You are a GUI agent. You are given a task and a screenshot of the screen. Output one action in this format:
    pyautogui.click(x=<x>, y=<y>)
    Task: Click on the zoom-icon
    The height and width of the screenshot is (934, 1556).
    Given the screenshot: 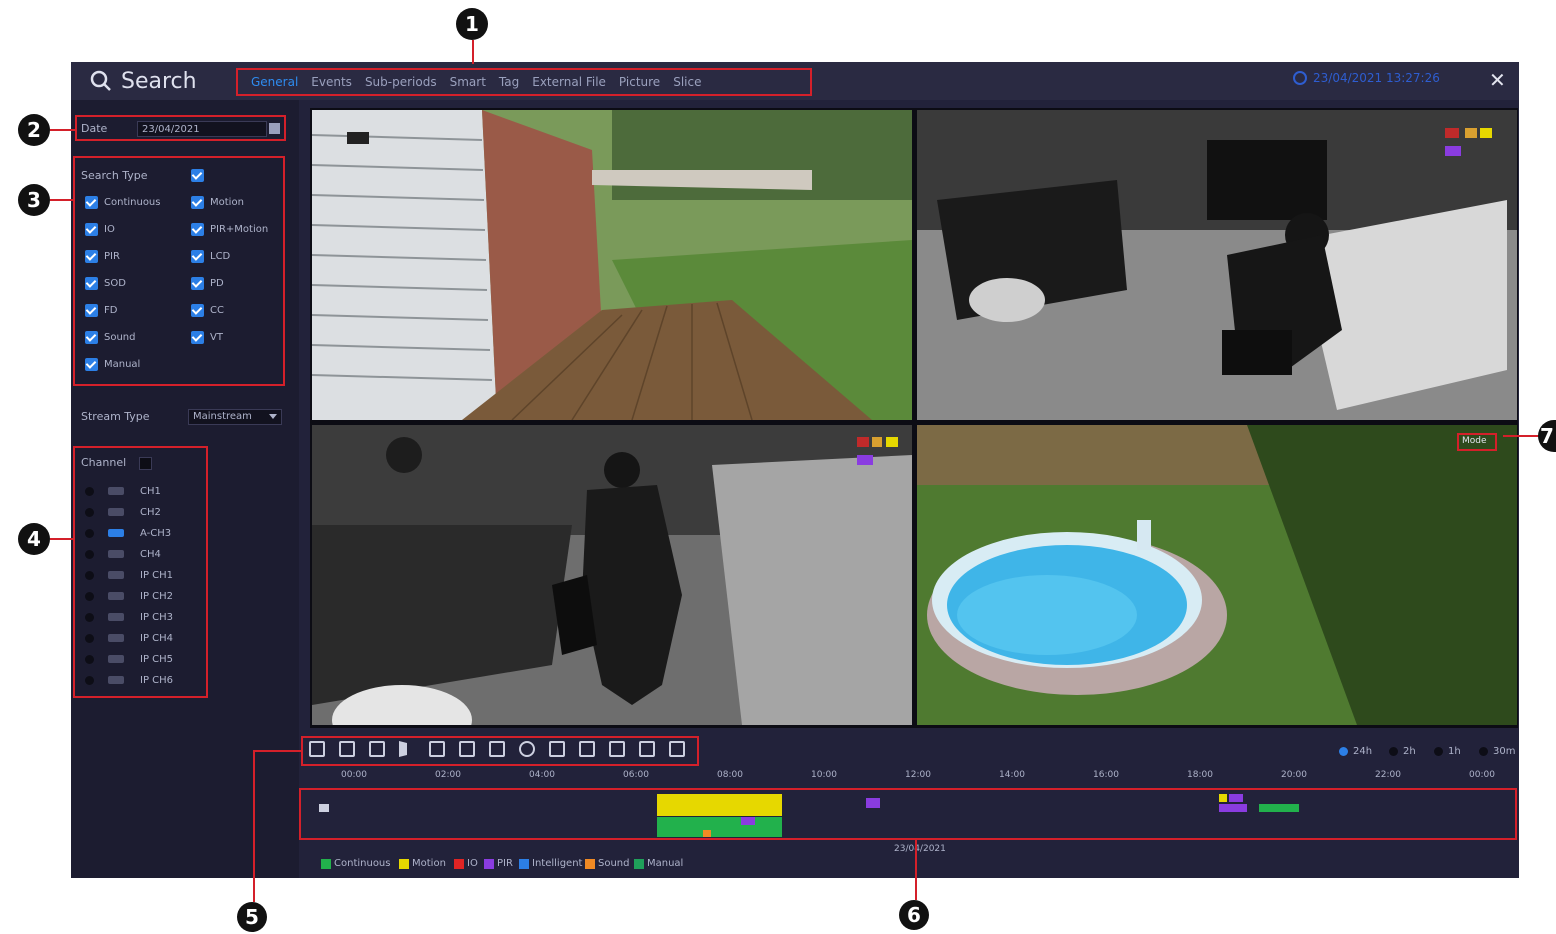 What is the action you would take?
    pyautogui.click(x=527, y=749)
    